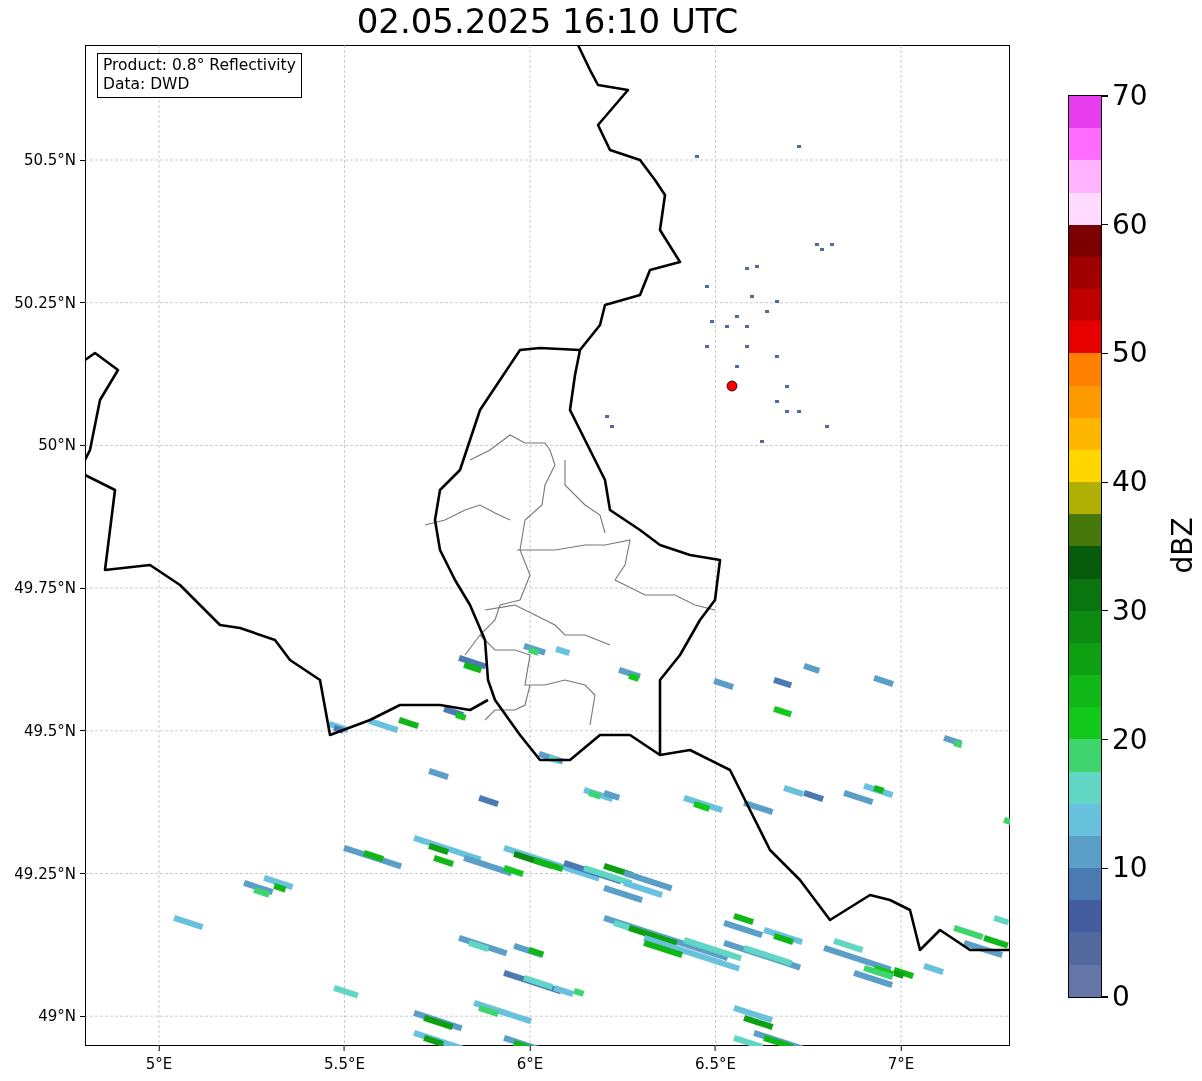 This screenshot has height=1081, width=1202. I want to click on colorbar-tick-label: 40, so click(1130, 482).